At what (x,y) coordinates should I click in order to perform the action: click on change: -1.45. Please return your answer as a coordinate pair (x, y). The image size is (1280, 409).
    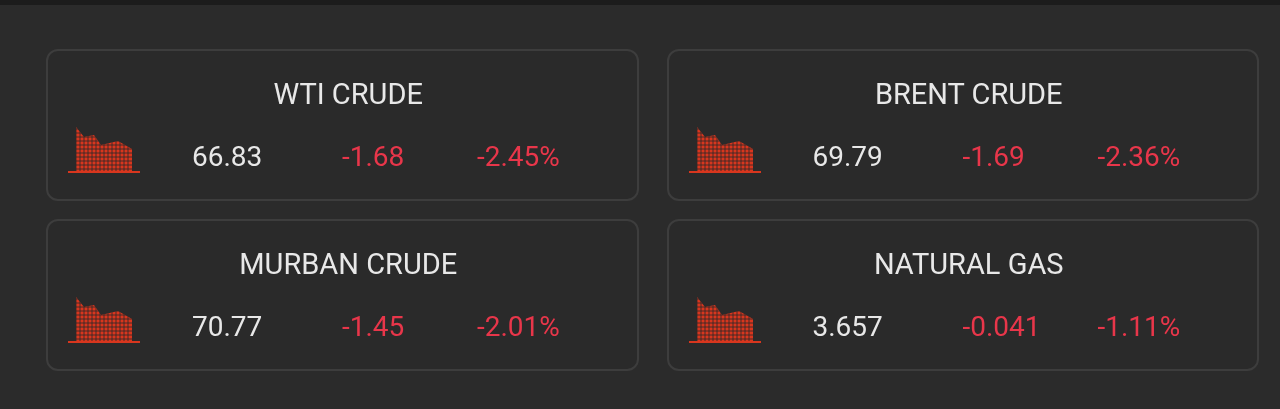
    Looking at the image, I should click on (374, 327).